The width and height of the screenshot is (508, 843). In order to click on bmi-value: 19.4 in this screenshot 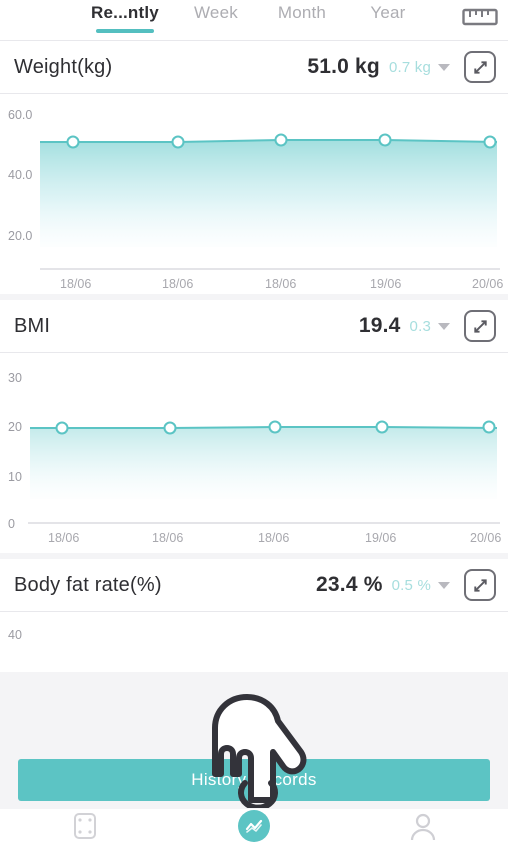, I will do `click(379, 325)`.